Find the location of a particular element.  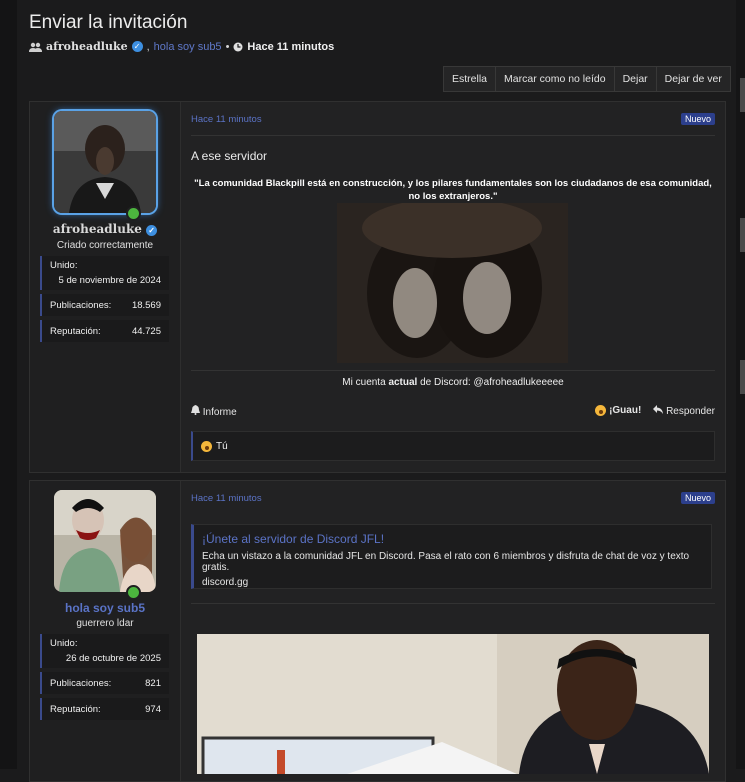

stat-joined: Unido: 5 de noviembre de 2024 is located at coordinates (104, 273).